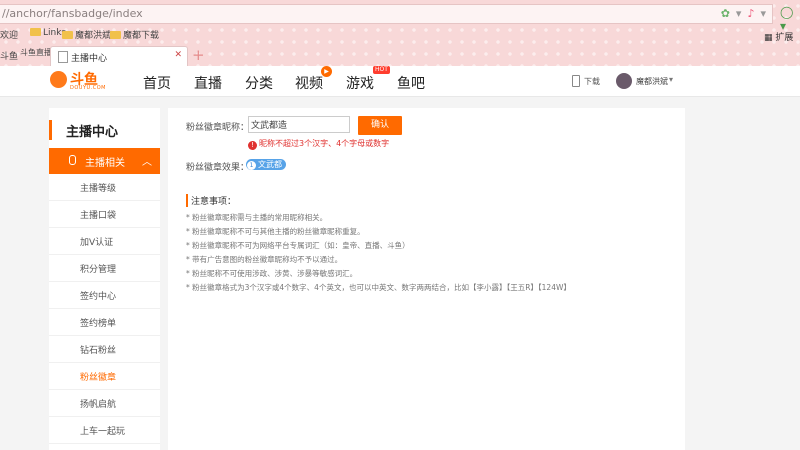 The width and height of the screenshot is (800, 450). Describe the element at coordinates (58, 79) in the screenshot. I see `fish-icon` at that location.